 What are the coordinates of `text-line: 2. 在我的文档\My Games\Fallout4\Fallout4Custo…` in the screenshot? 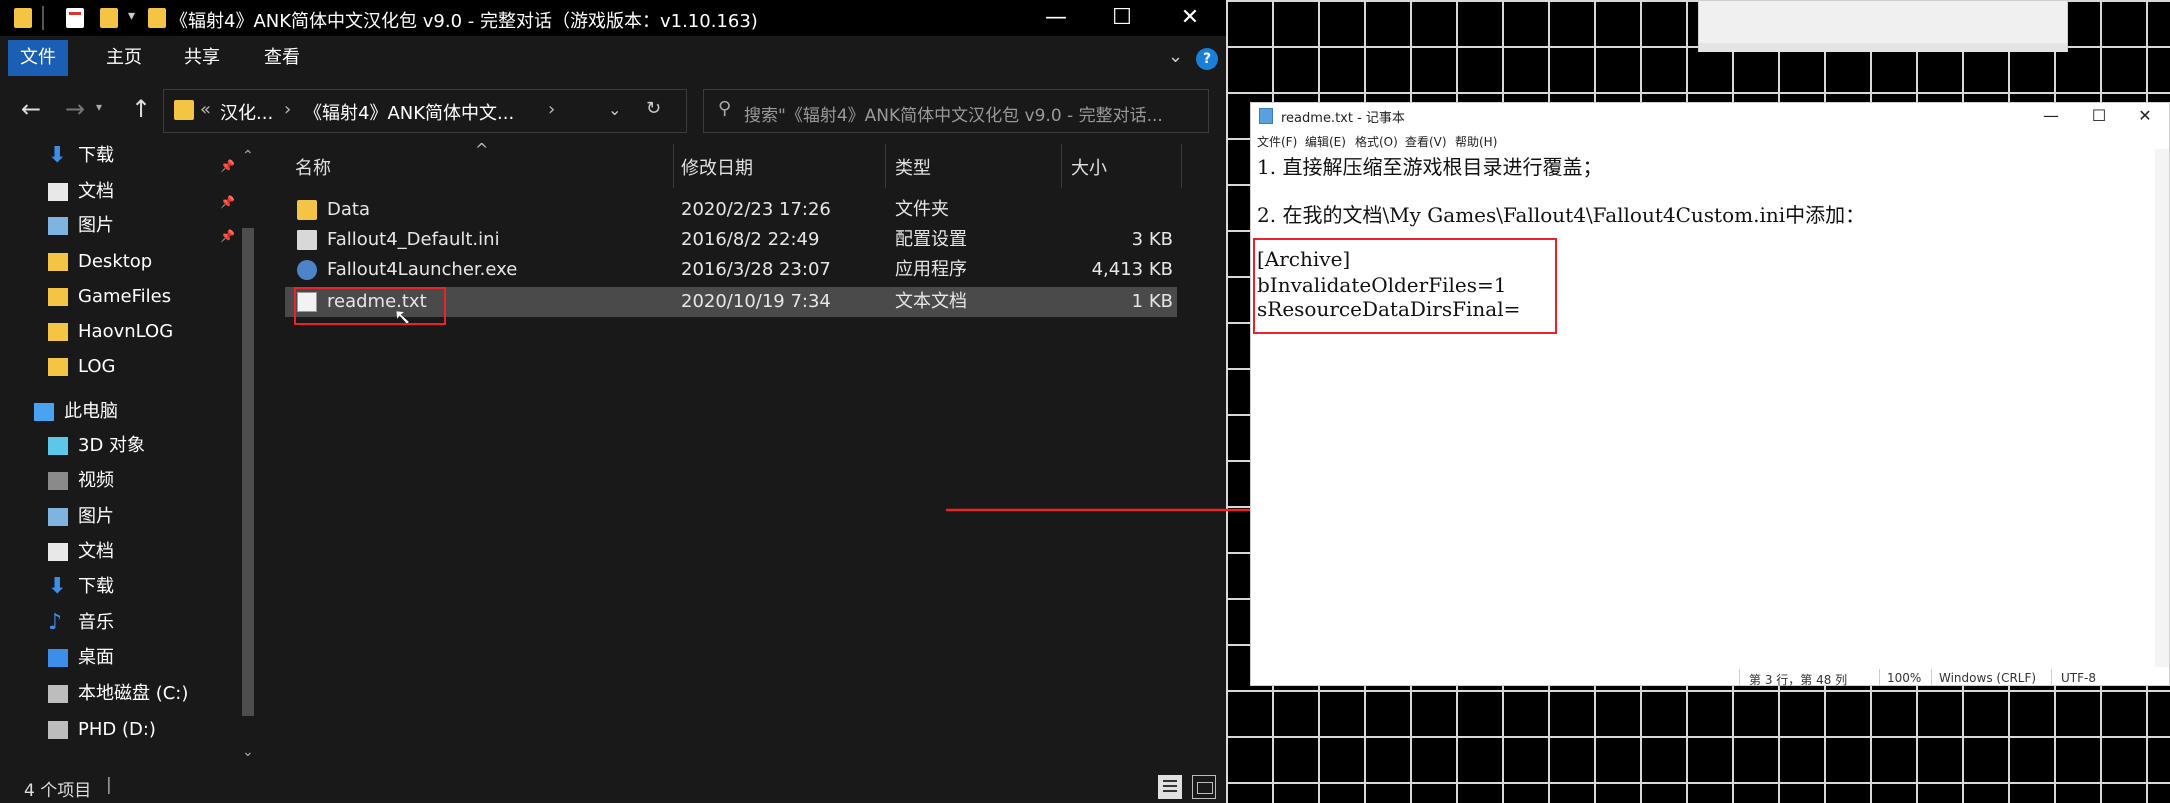 It's located at (1561, 215).